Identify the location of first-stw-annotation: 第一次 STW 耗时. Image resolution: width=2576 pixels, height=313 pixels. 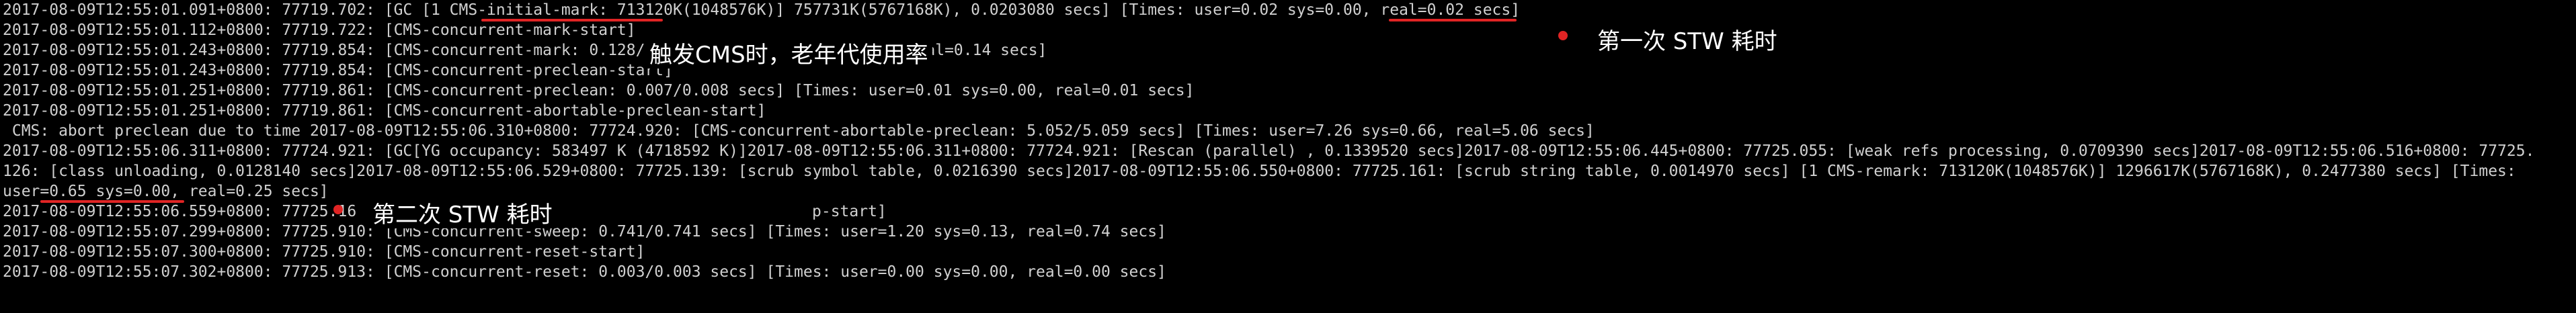
(1687, 41).